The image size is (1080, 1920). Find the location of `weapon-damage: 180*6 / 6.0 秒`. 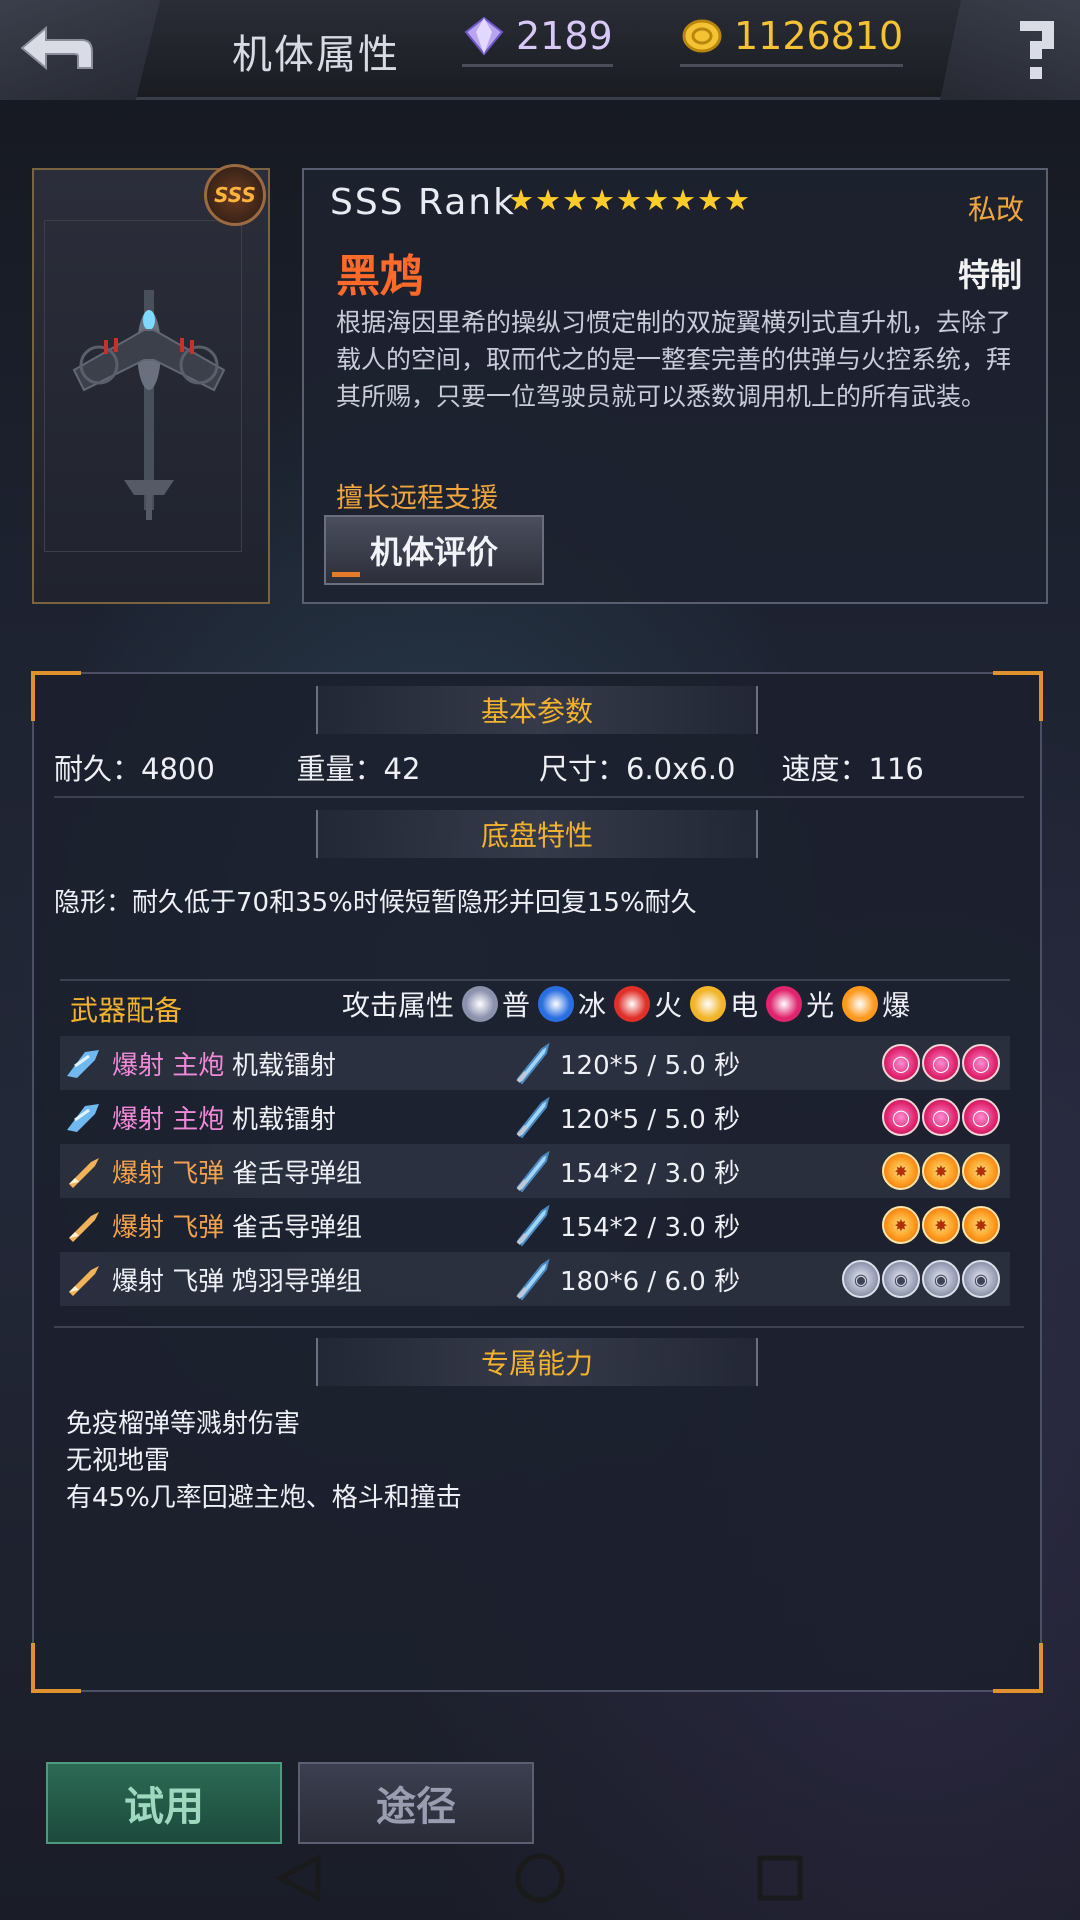

weapon-damage: 180*6 / 6.0 秒 is located at coordinates (650, 1281).